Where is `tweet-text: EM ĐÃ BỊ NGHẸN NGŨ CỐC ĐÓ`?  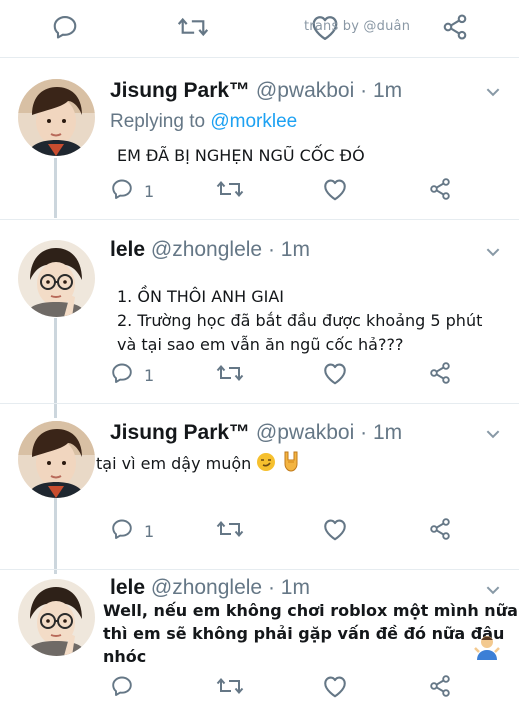
tweet-text: EM ĐÃ BỊ NGHẸN NGŨ CỐC ĐÓ is located at coordinates (241, 156).